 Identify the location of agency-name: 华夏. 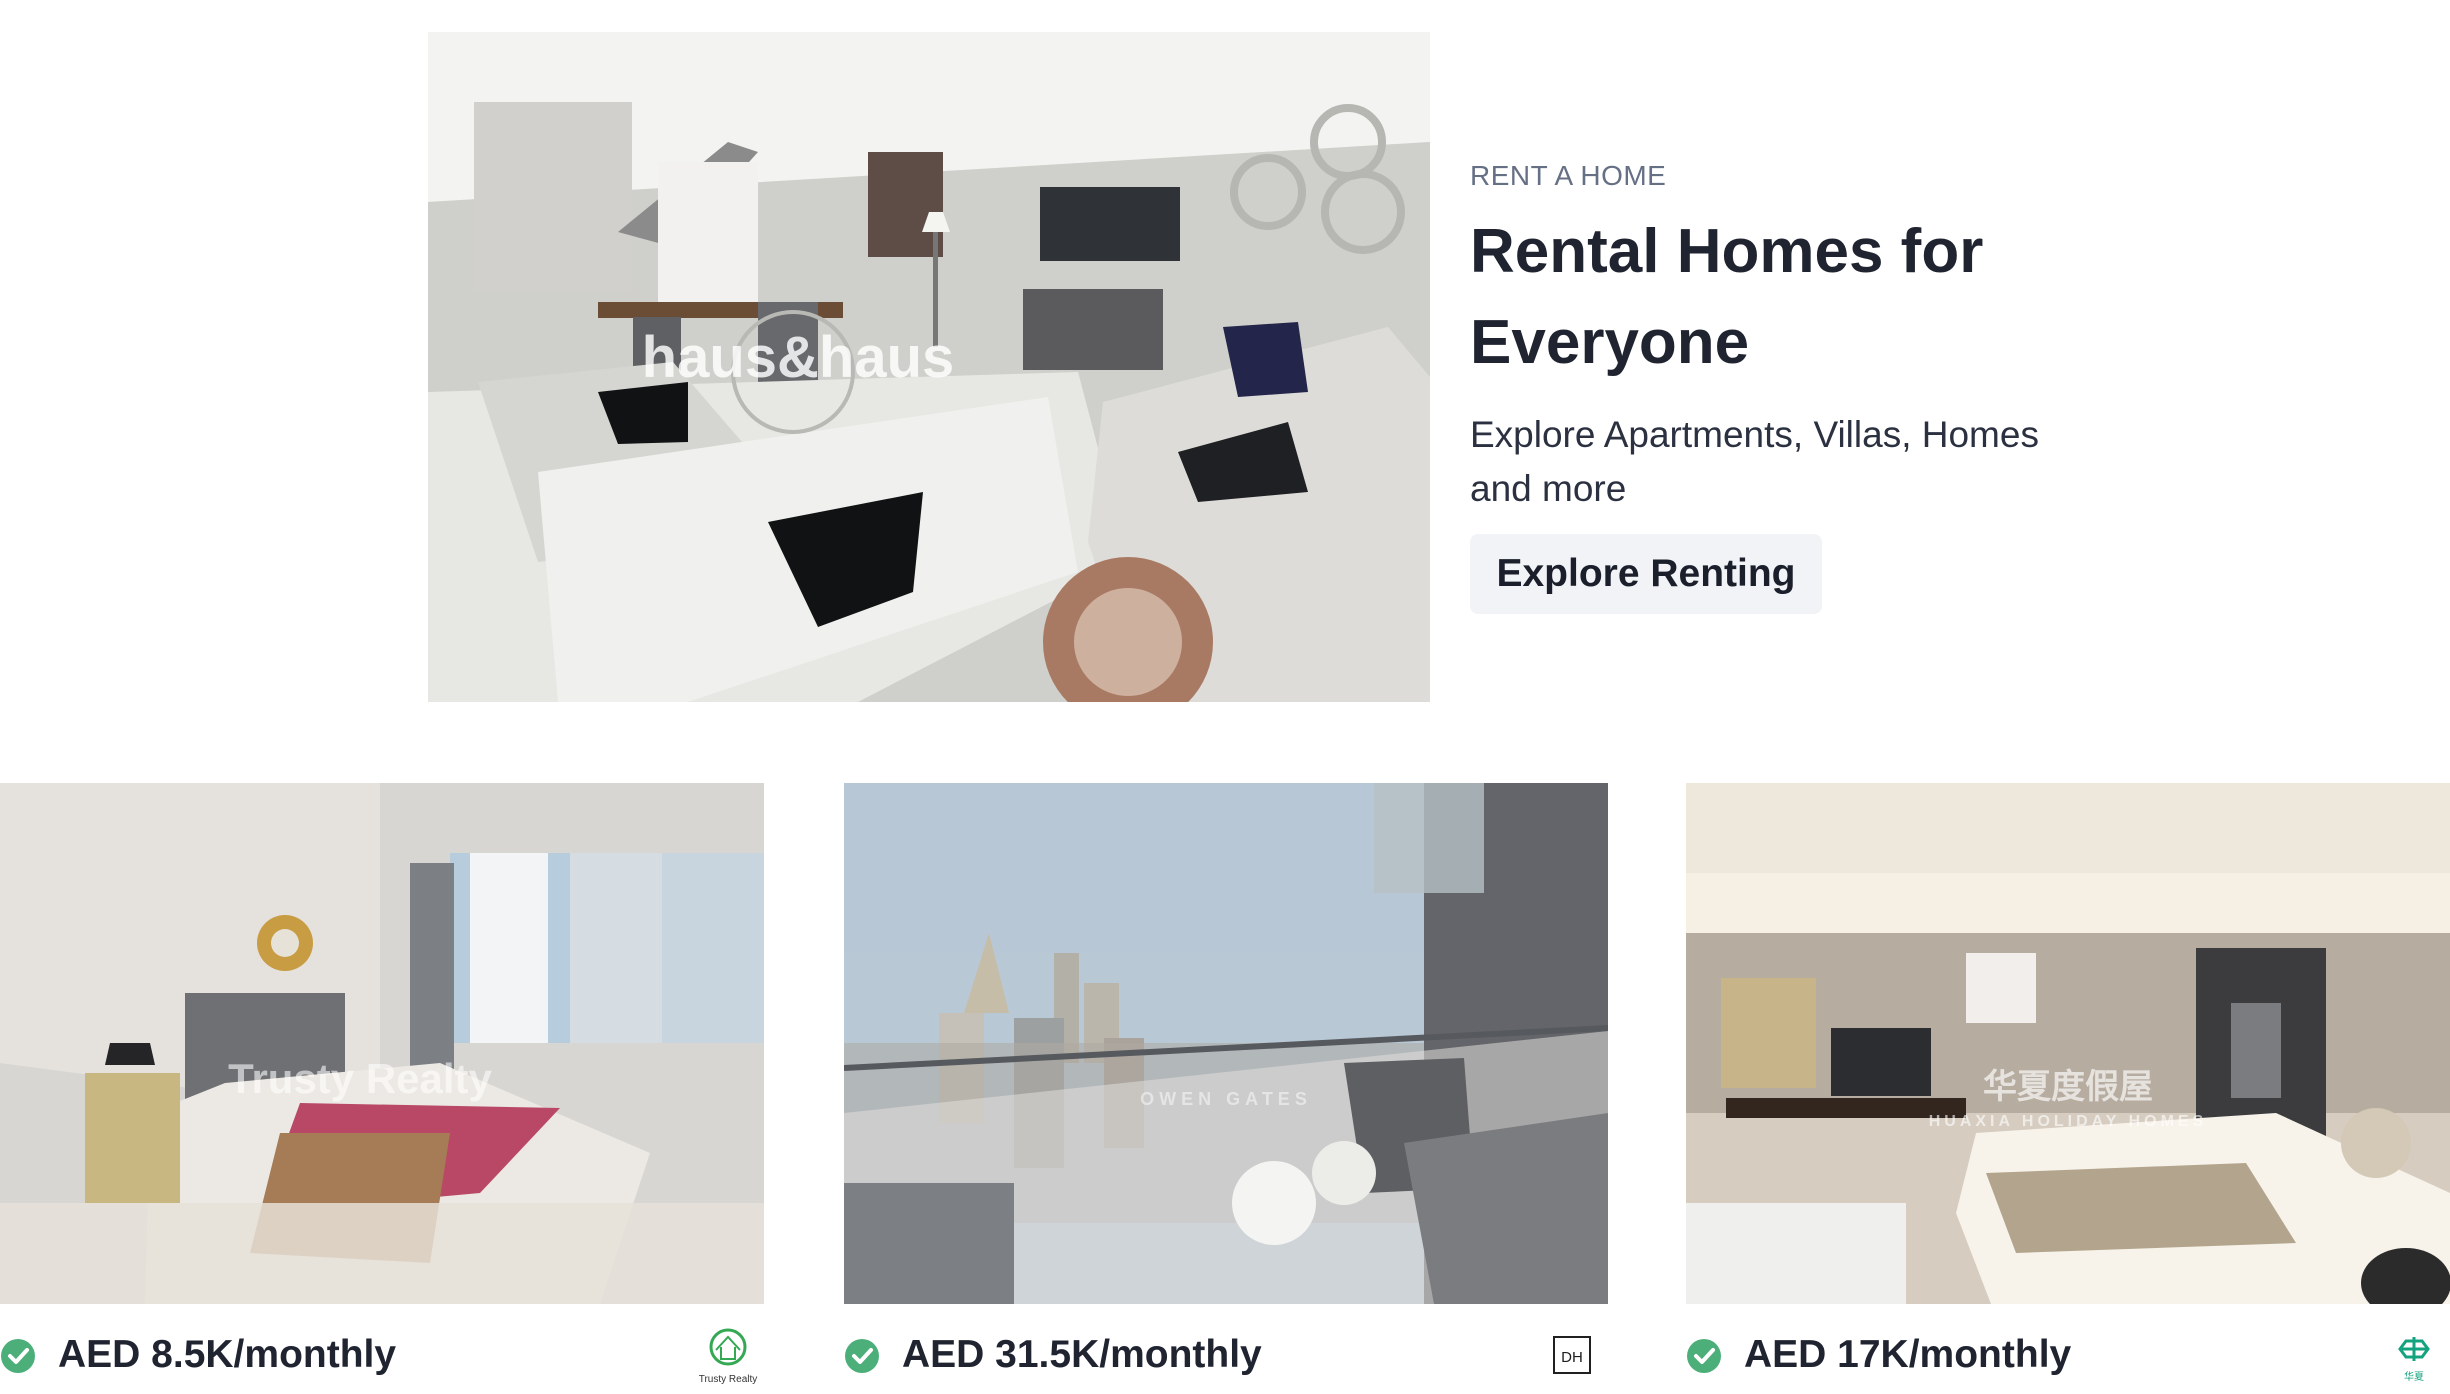
(2414, 1376).